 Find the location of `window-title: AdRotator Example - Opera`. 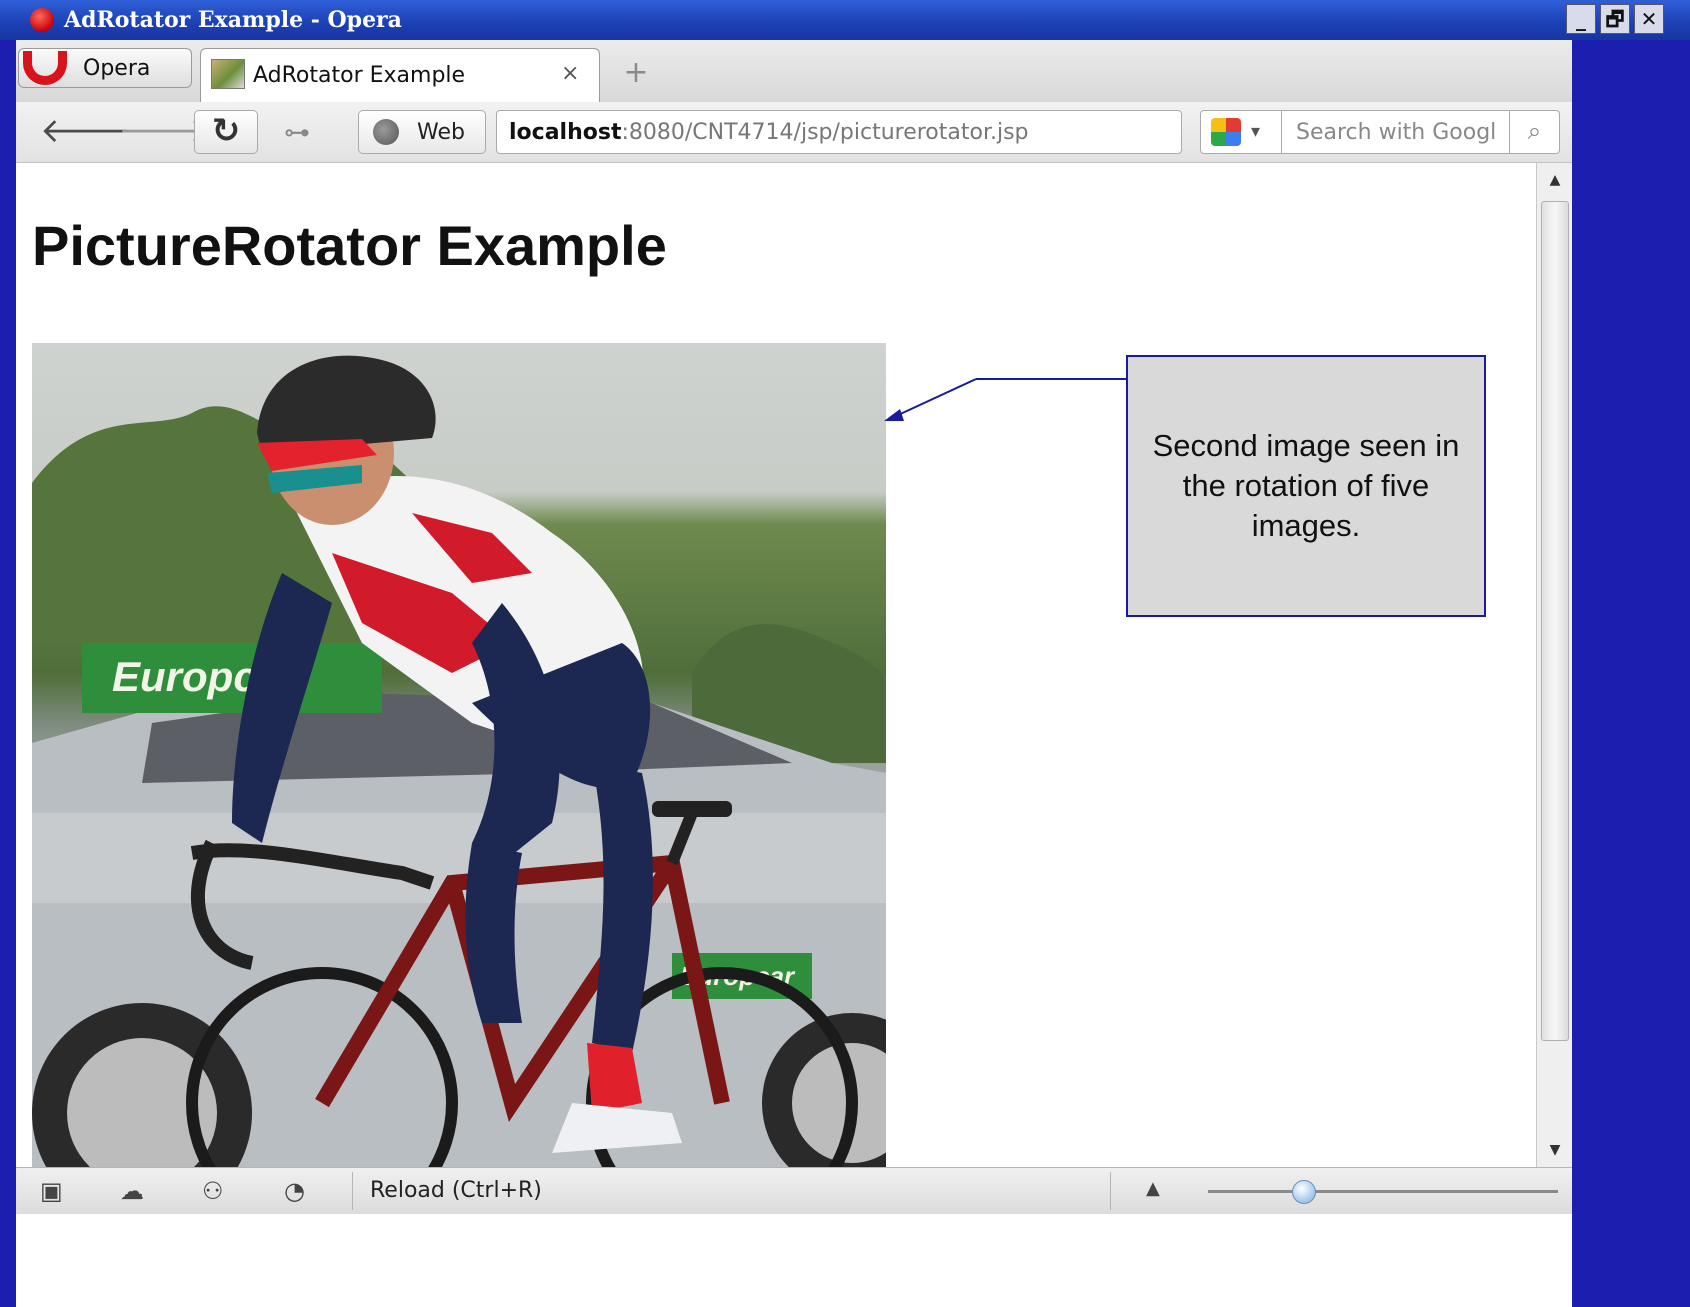

window-title: AdRotator Example - Opera is located at coordinates (233, 20).